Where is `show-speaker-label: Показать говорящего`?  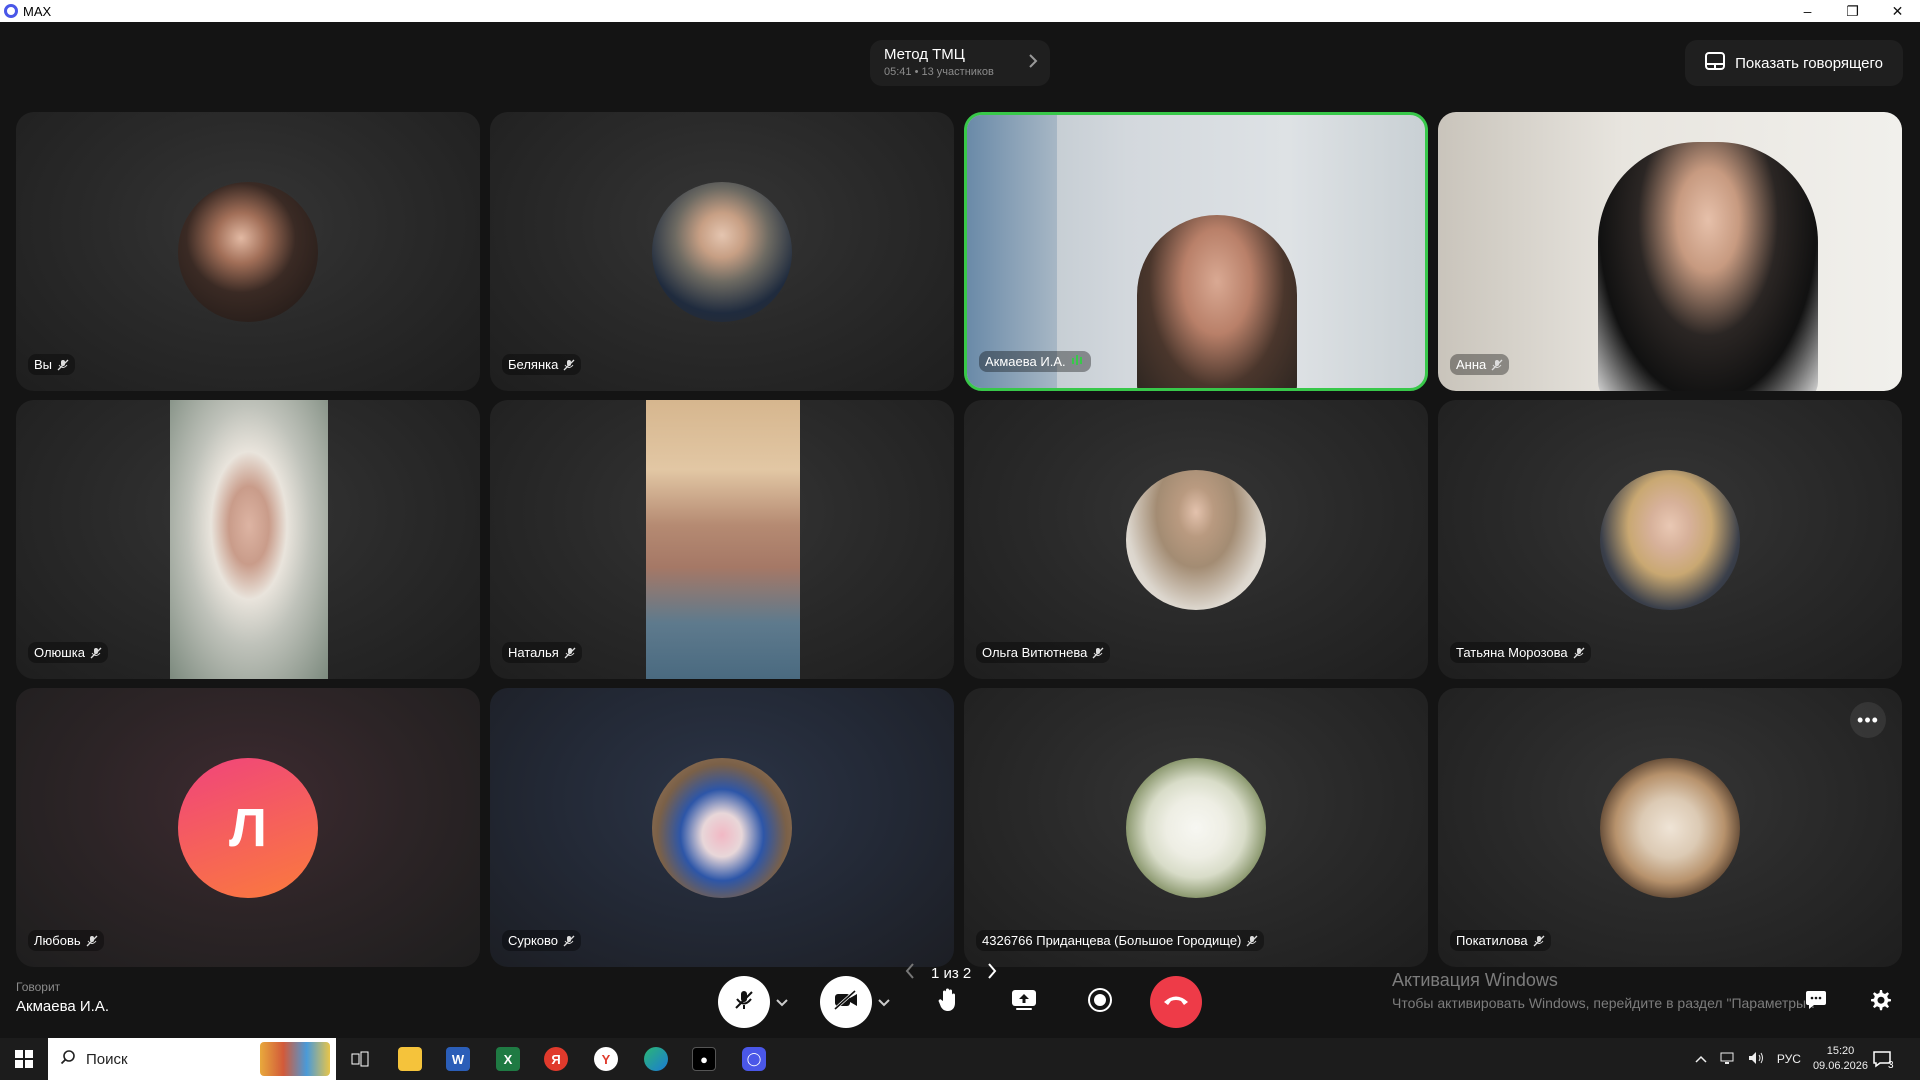 show-speaker-label: Показать говорящего is located at coordinates (1809, 63).